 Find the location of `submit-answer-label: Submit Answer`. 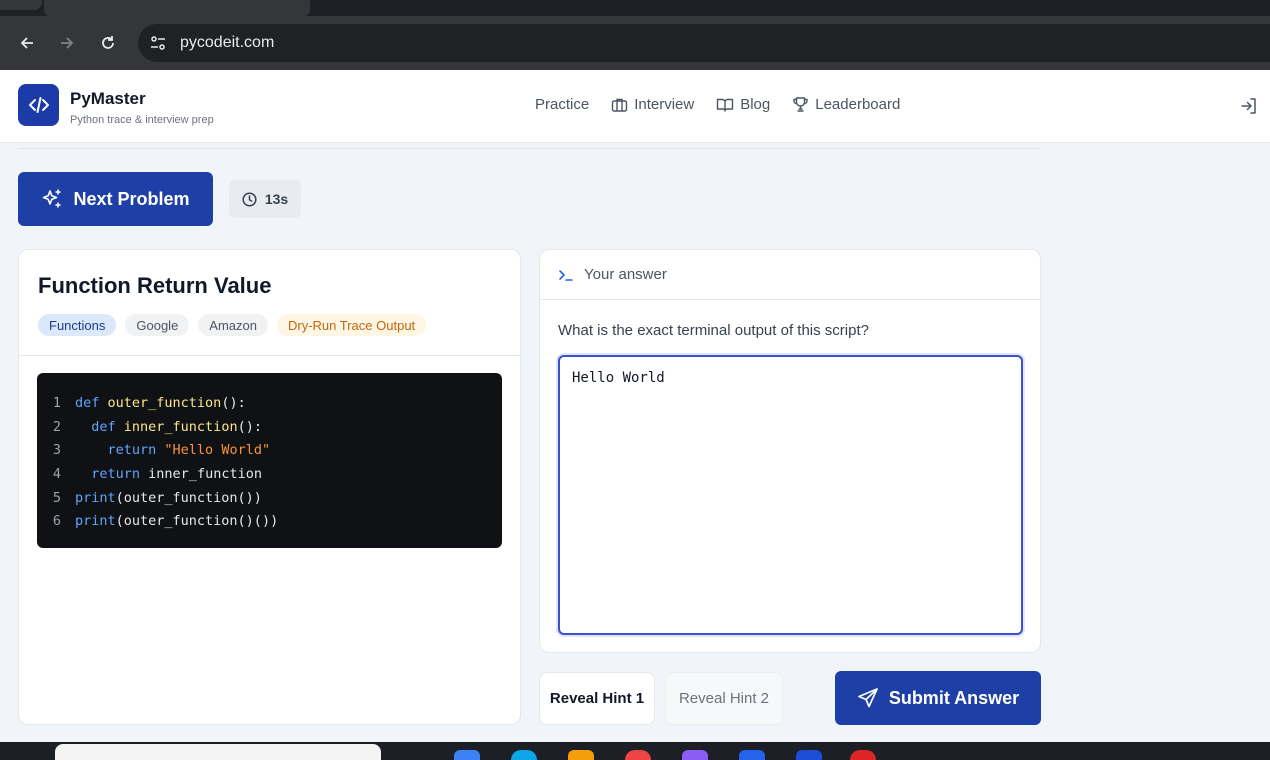

submit-answer-label: Submit Answer is located at coordinates (954, 697).